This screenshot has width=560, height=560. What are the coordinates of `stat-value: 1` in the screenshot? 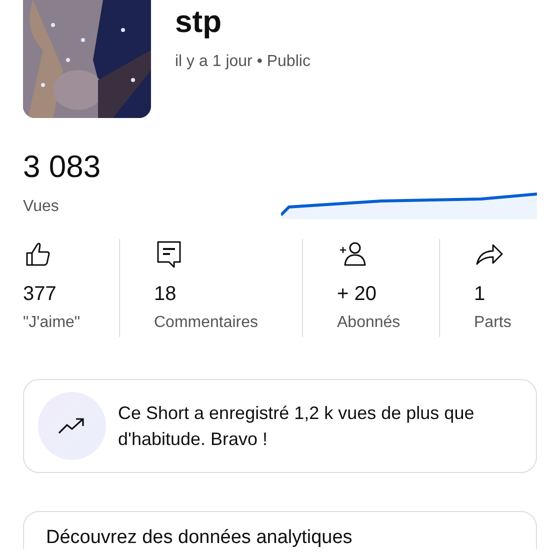 It's located at (480, 294).